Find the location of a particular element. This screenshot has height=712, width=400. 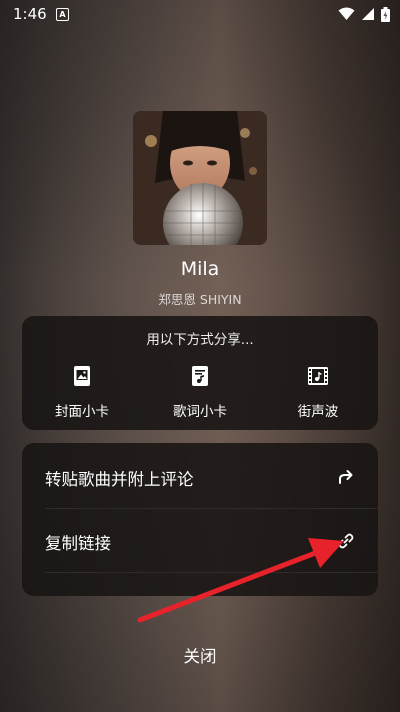

share-options-panel: 用以下方式分享... 封面小卡 歌词小卡 街声波 is located at coordinates (200, 373).